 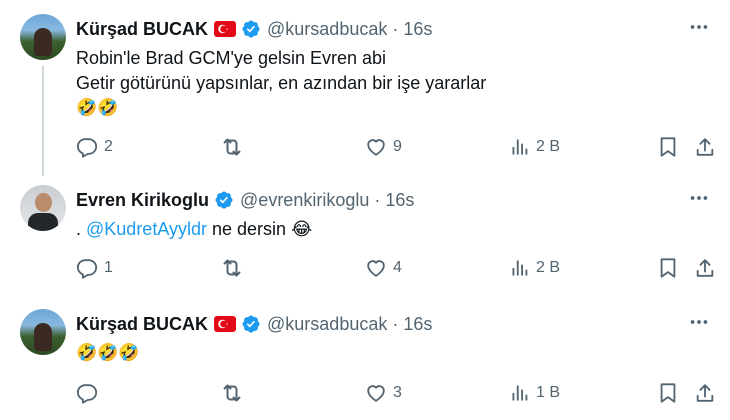 I want to click on action-bar: 3 1 B, so click(x=396, y=393).